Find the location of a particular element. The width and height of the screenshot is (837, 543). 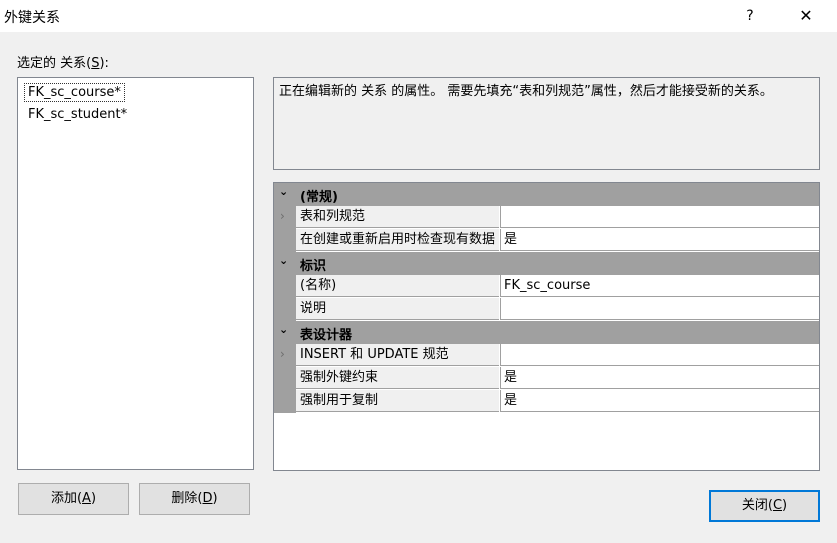

property-name: (名称) FK_sc_course is located at coordinates (546, 286).